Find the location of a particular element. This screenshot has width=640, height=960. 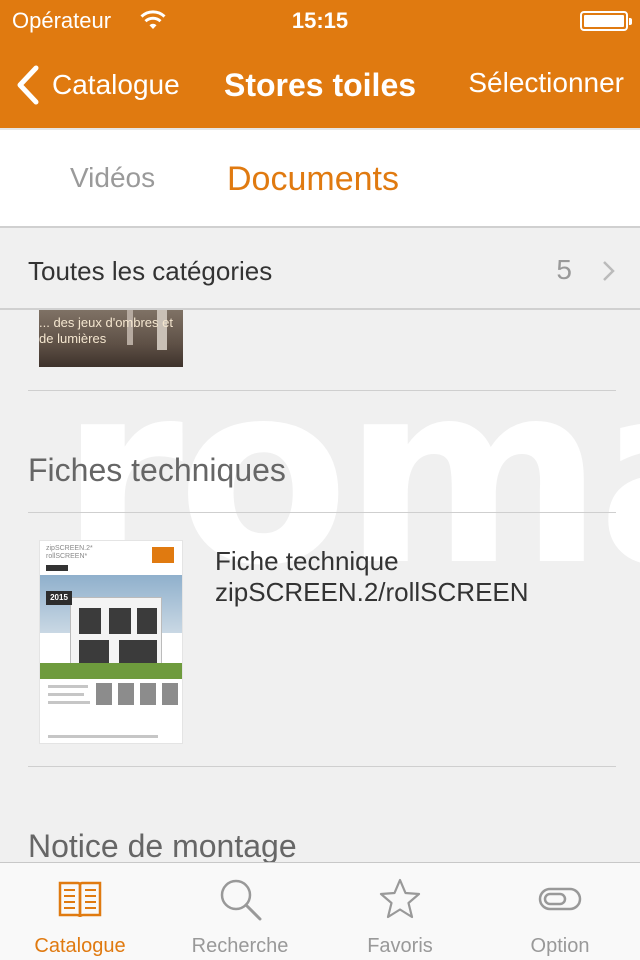

thumbnail-house is located at coordinates (116, 632).